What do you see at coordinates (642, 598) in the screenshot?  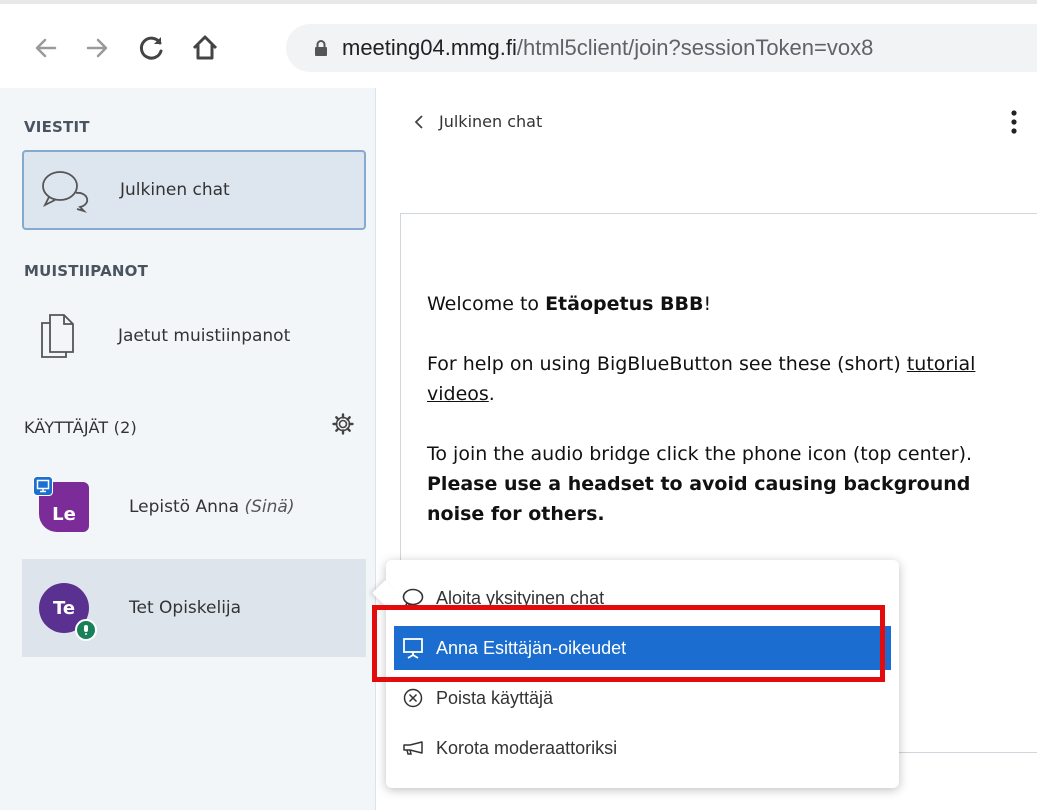 I see `menu-item-private-chat: Aloita yksityinen chat` at bounding box center [642, 598].